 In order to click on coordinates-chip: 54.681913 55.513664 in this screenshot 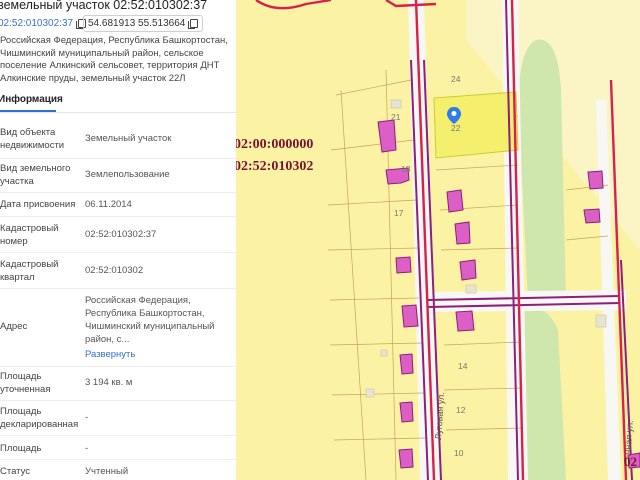, I will do `click(143, 23)`.